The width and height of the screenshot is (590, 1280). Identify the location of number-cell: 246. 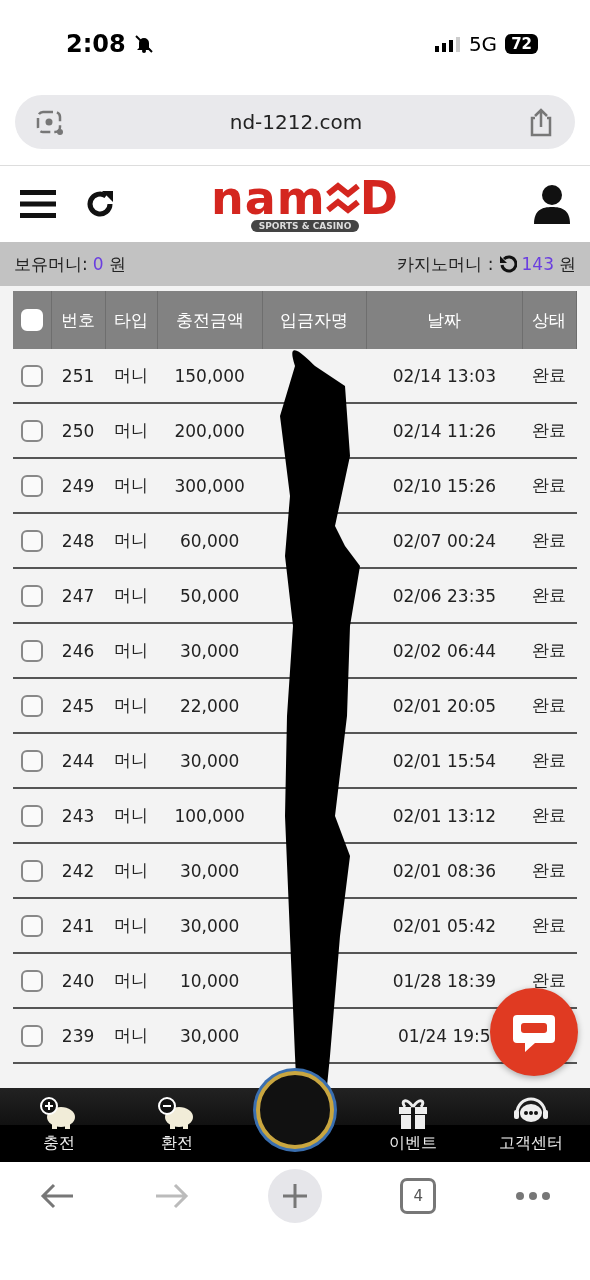
(78, 650).